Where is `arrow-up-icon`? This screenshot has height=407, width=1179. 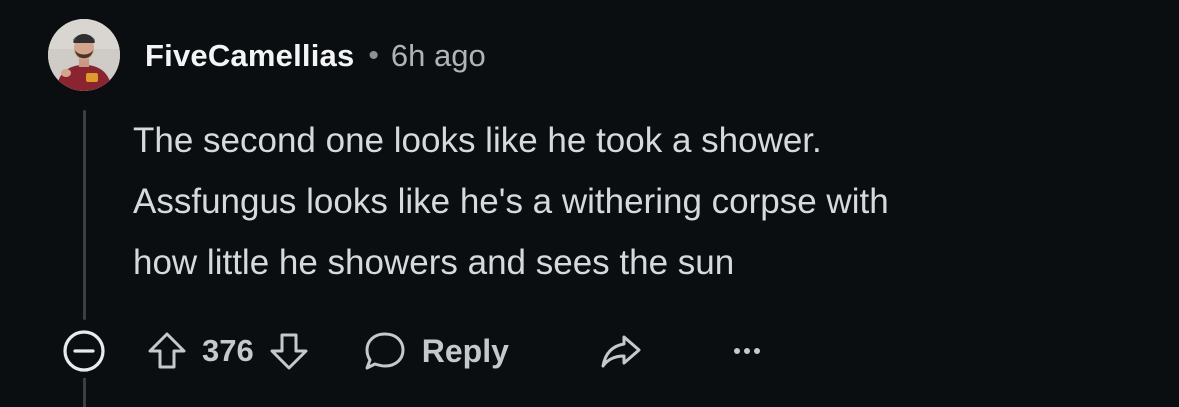
arrow-up-icon is located at coordinates (167, 350).